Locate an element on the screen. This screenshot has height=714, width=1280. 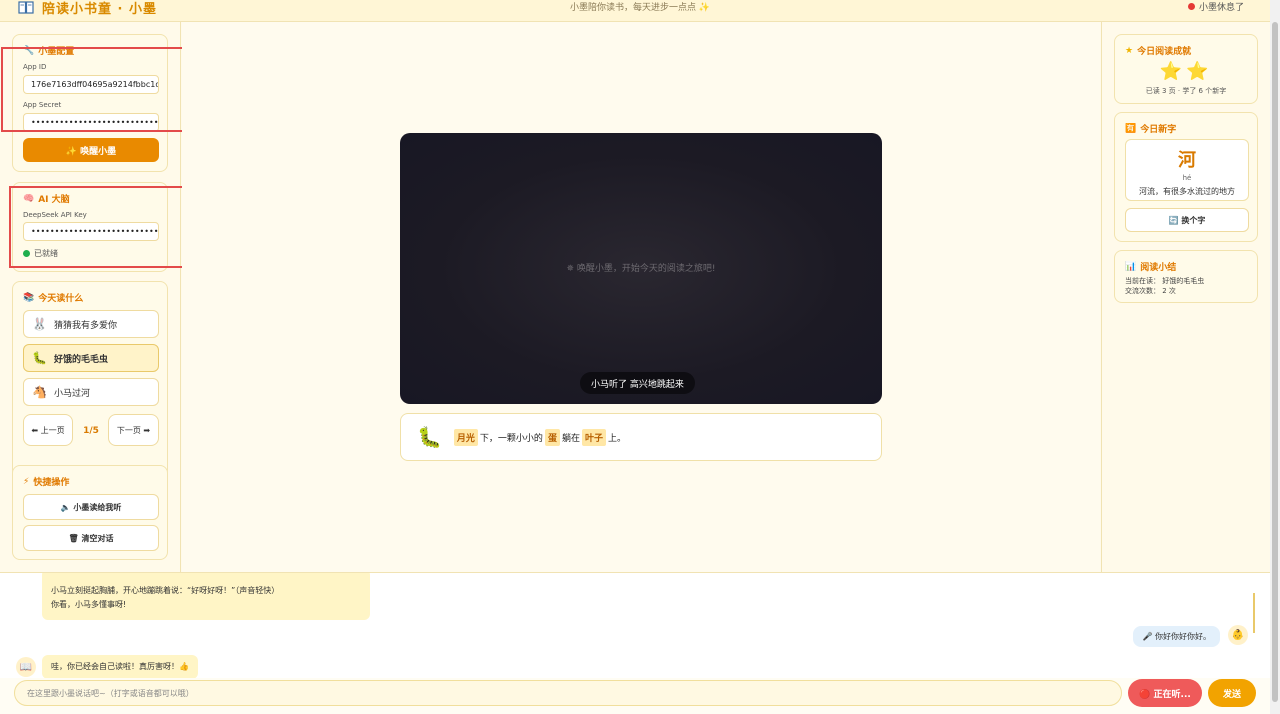
achievement-stars: ⭐⭐ is located at coordinates (1186, 71).